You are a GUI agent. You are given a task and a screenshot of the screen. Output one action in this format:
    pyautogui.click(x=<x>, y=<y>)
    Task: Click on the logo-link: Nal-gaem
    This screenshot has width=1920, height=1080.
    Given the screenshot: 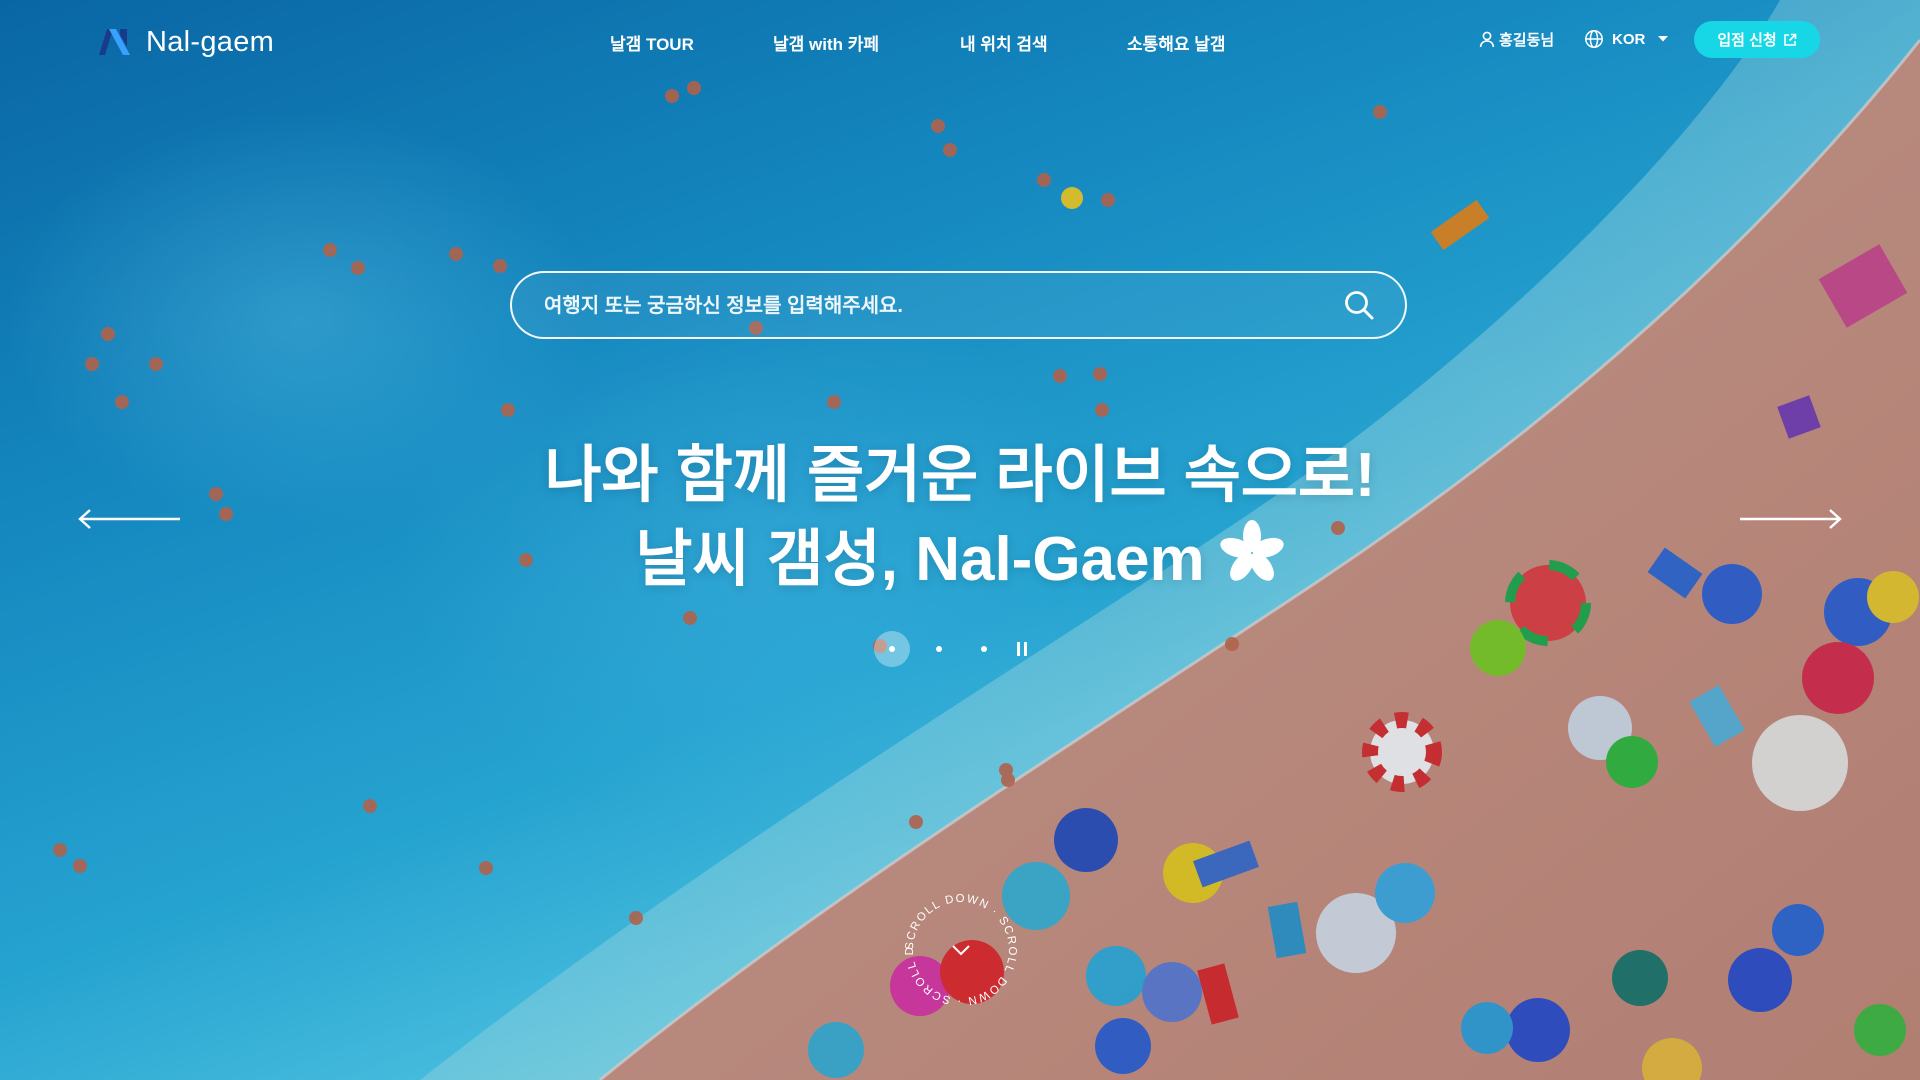 What is the action you would take?
    pyautogui.click(x=185, y=42)
    